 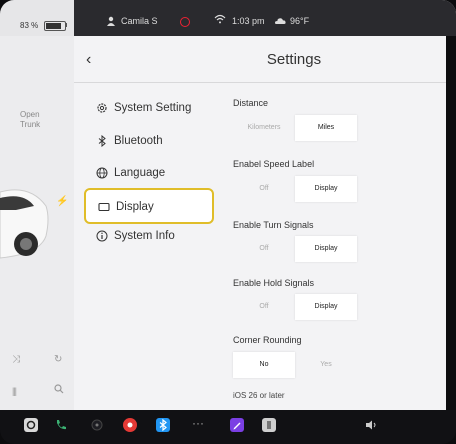 I want to click on turn-signals-toggle: Off Display, so click(x=295, y=249).